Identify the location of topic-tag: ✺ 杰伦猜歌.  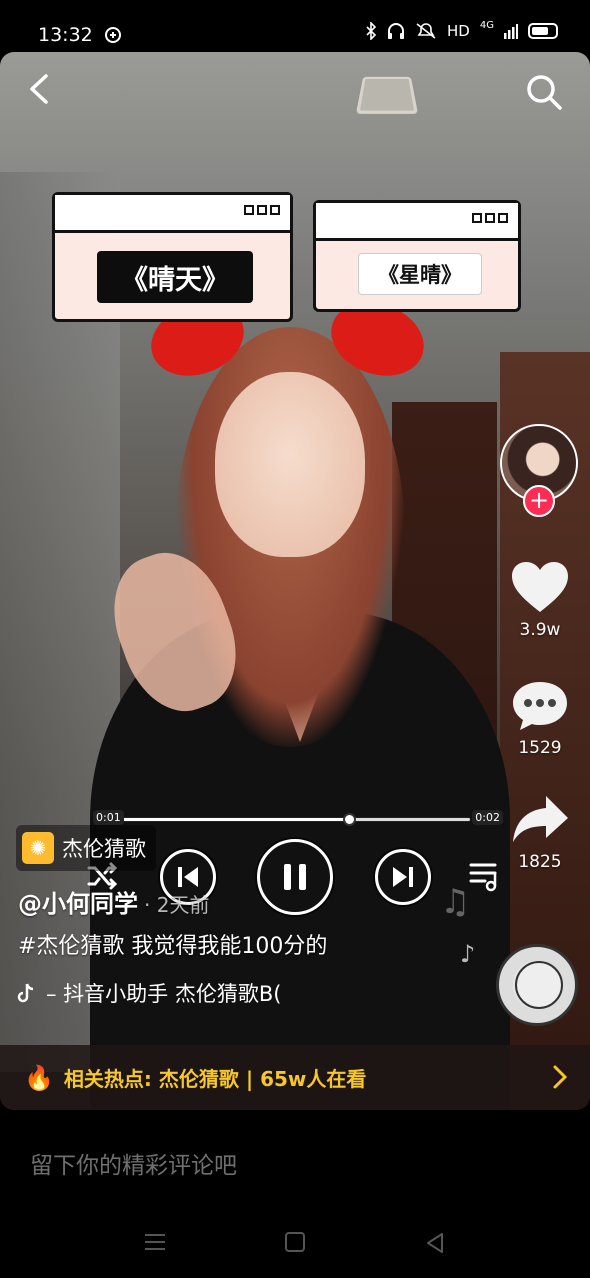
(86, 848).